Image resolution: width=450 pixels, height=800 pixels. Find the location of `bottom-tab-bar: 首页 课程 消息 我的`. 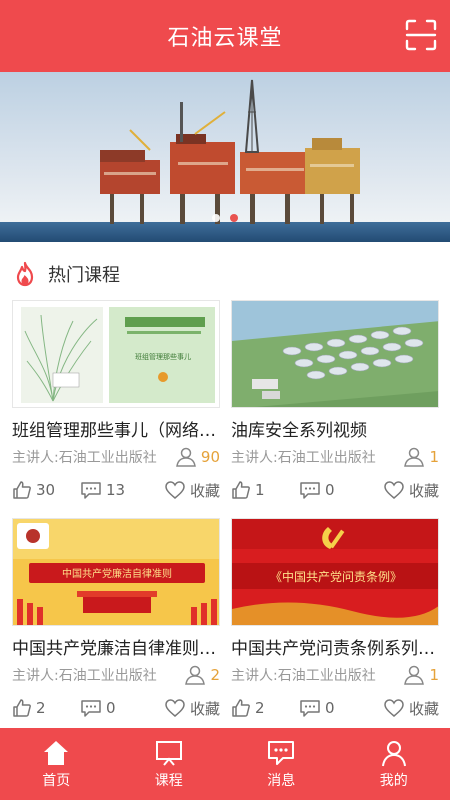

bottom-tab-bar: 首页 课程 消息 我的 is located at coordinates (225, 764).